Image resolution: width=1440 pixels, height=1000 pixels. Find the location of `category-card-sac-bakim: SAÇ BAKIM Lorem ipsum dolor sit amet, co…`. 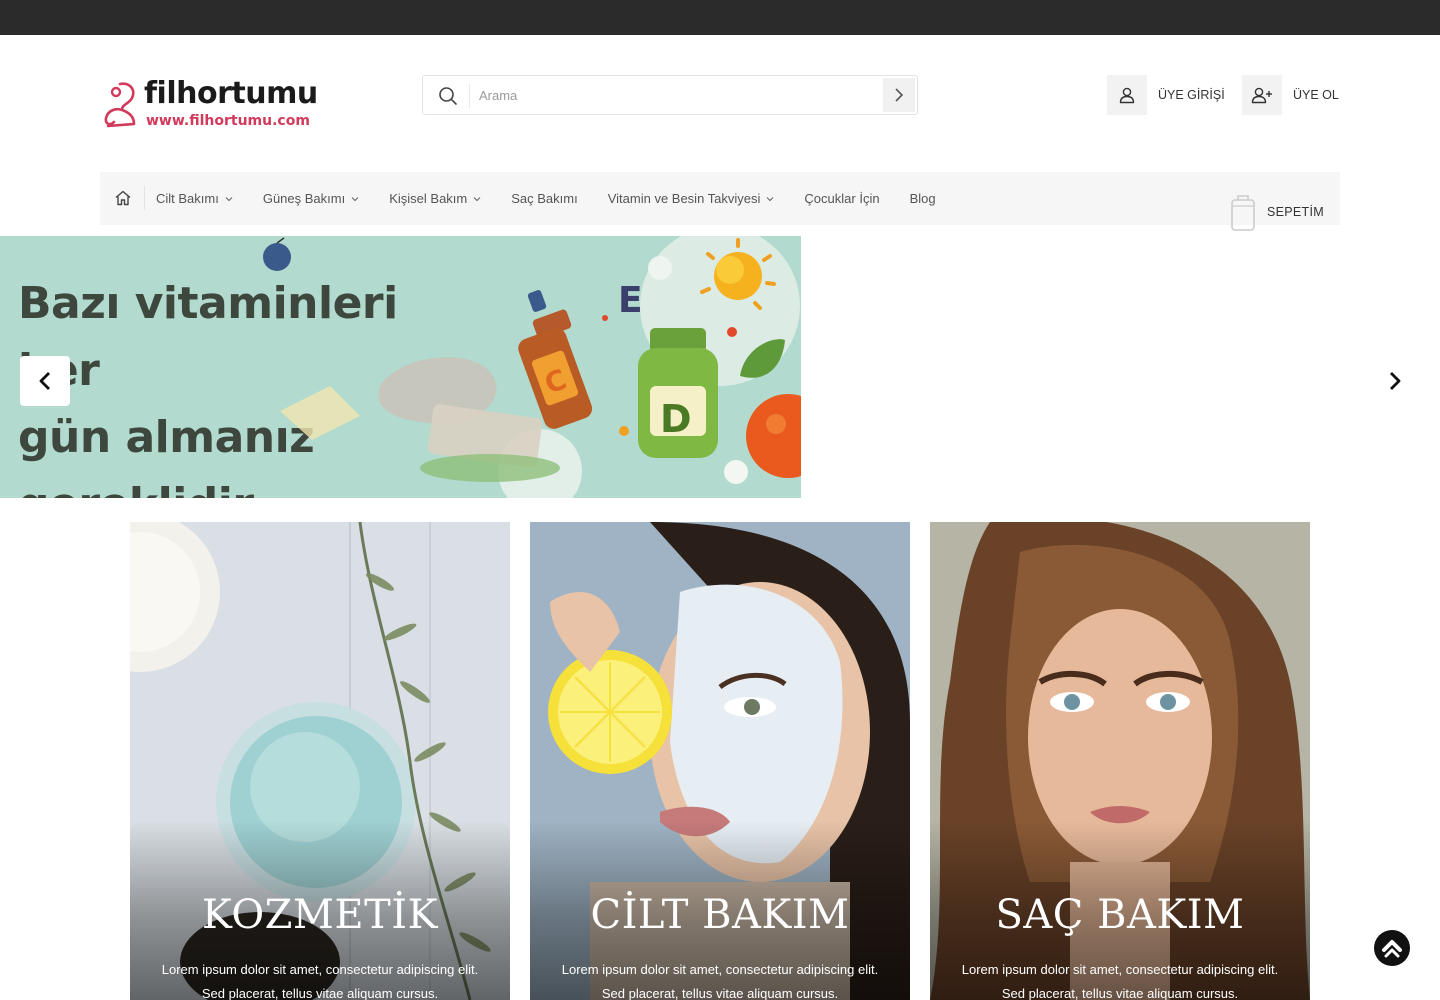

category-card-sac-bakim: SAÇ BAKIM Lorem ipsum dolor sit amet, co… is located at coordinates (1120, 761).